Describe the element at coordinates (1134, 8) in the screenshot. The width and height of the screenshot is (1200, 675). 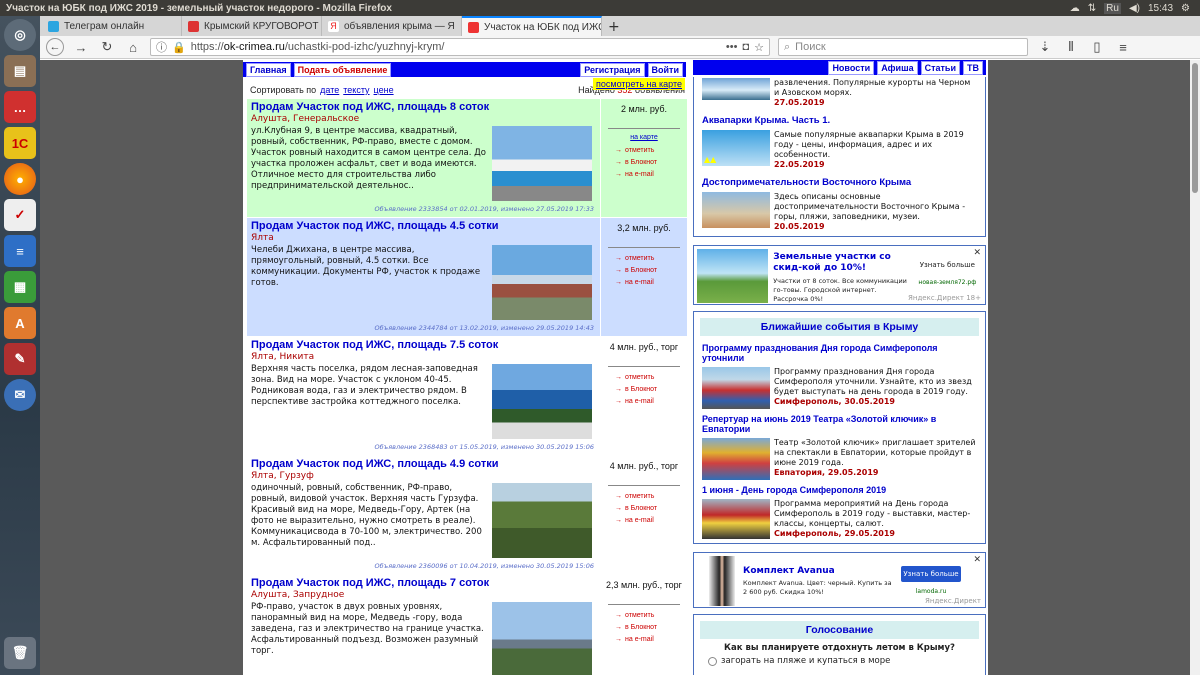
I see `volume-icon: ◀)` at that location.